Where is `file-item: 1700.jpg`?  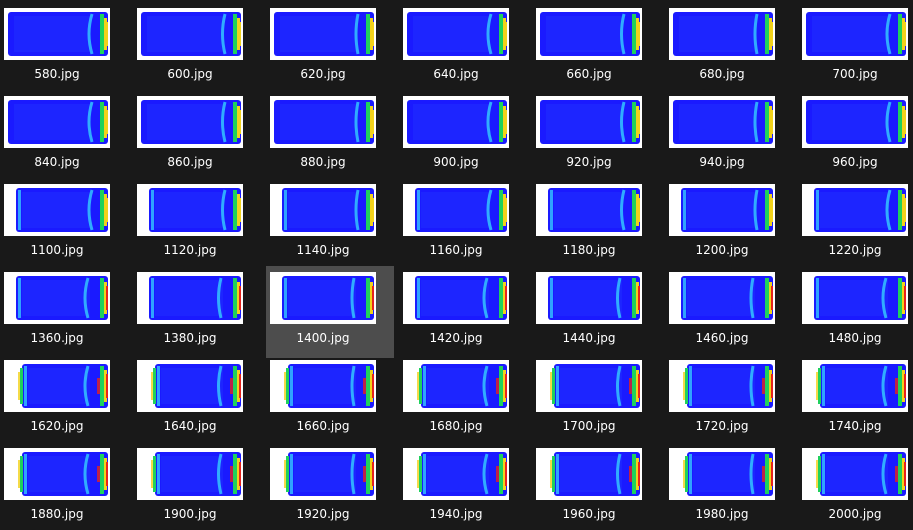 file-item: 1700.jpg is located at coordinates (600, 403).